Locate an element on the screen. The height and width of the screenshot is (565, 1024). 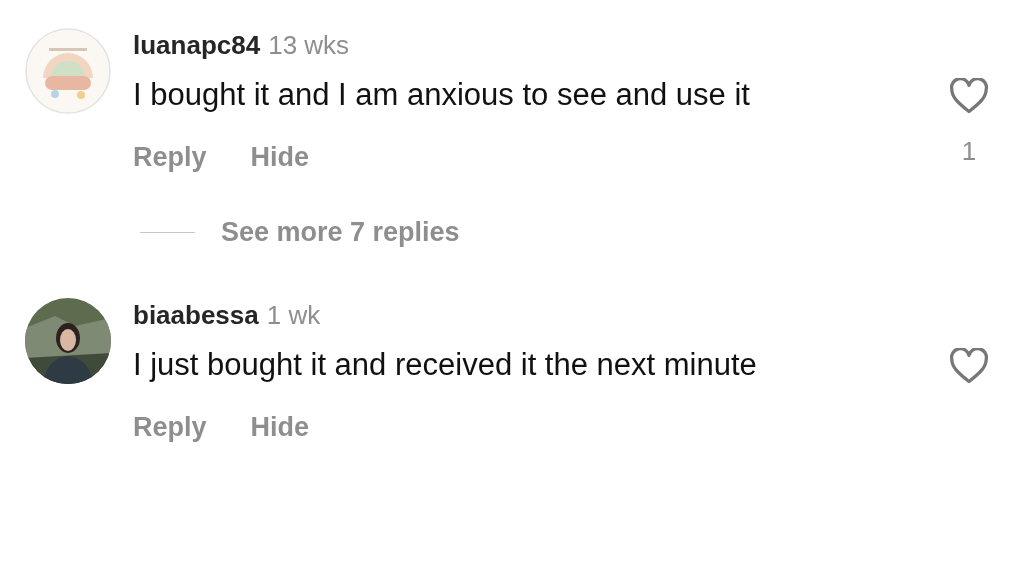
timestamp: 13 wks is located at coordinates (309, 45).